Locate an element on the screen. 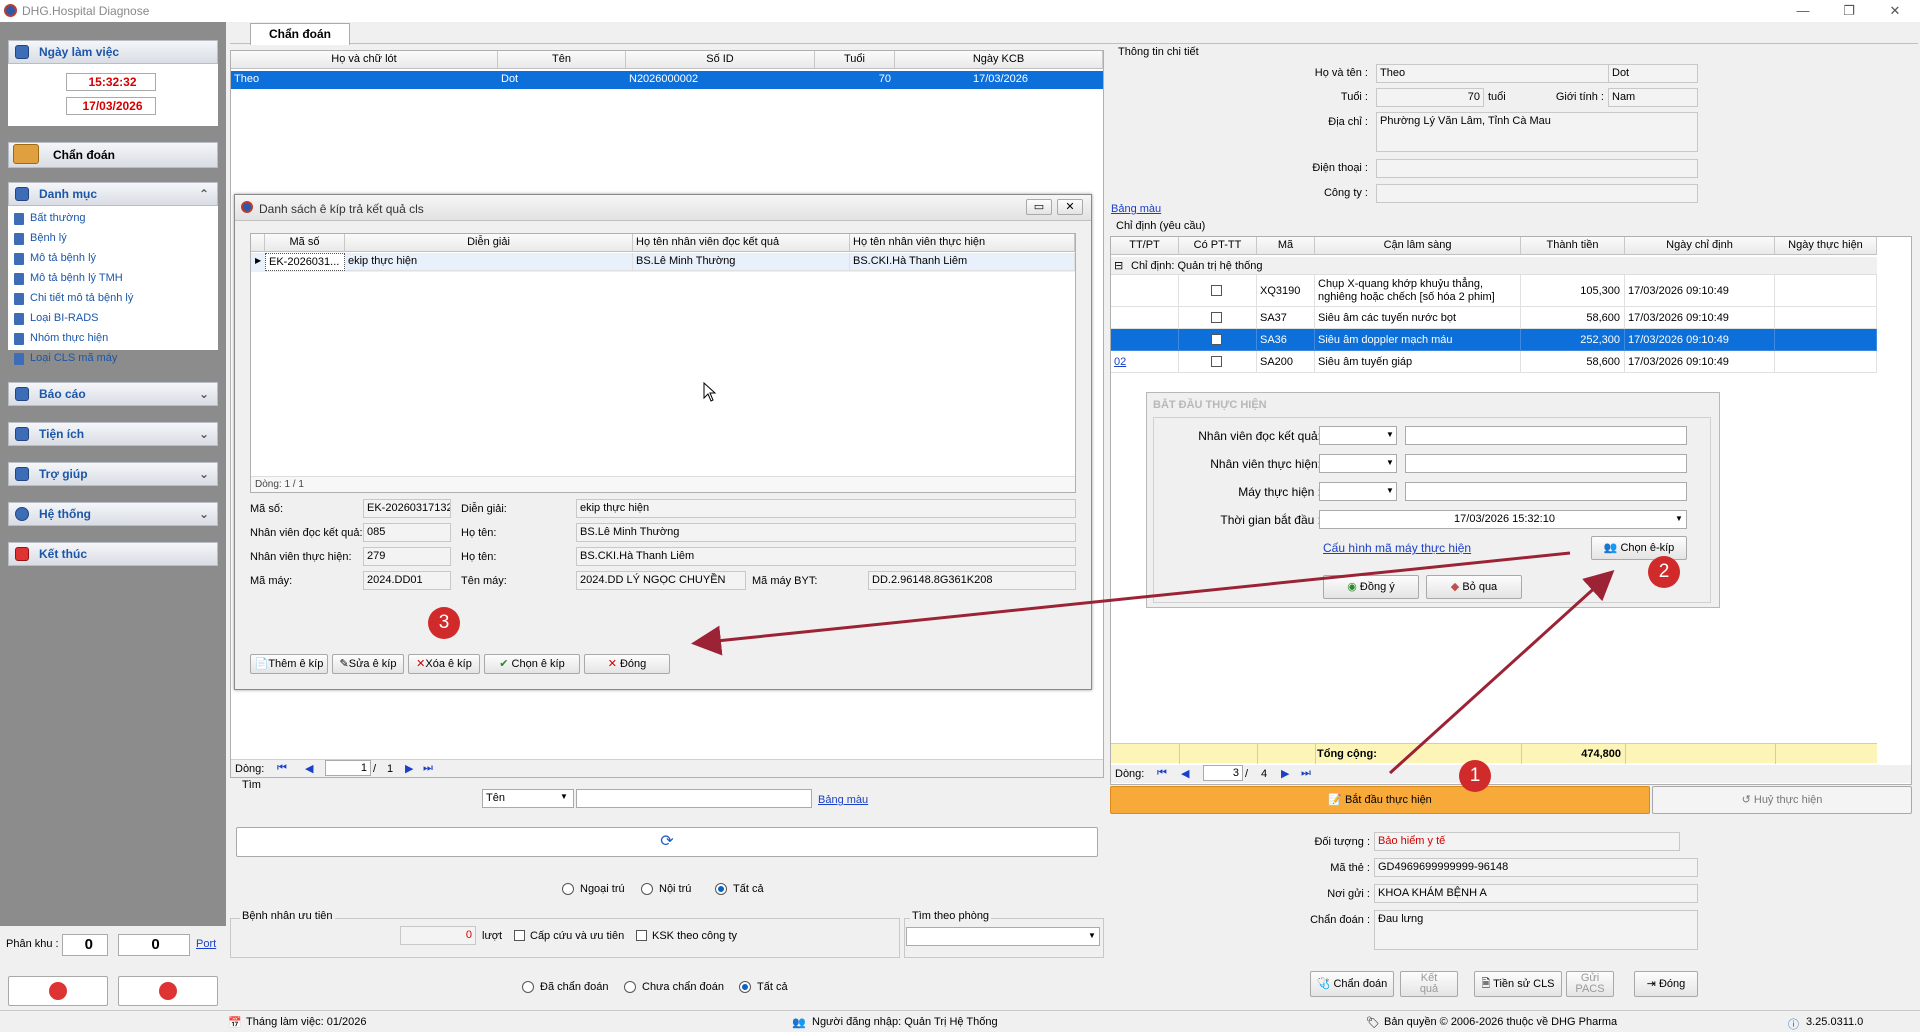  diagnosis-field: Đau lưng is located at coordinates (1536, 930).